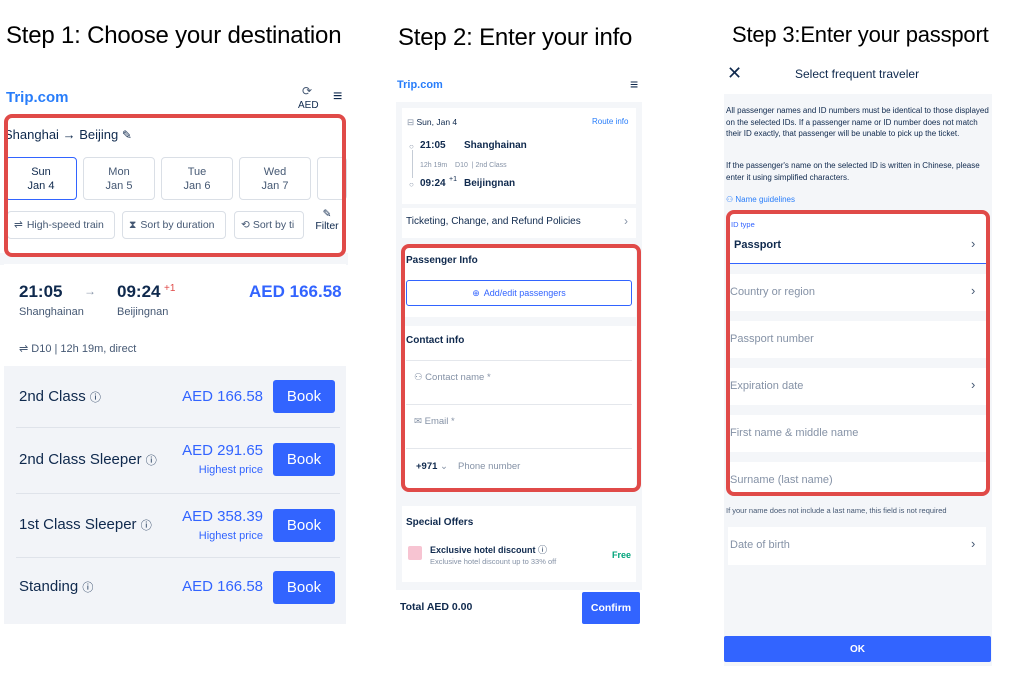 Image resolution: width=1032 pixels, height=688 pixels. I want to click on book-button-2: Book, so click(304, 525).